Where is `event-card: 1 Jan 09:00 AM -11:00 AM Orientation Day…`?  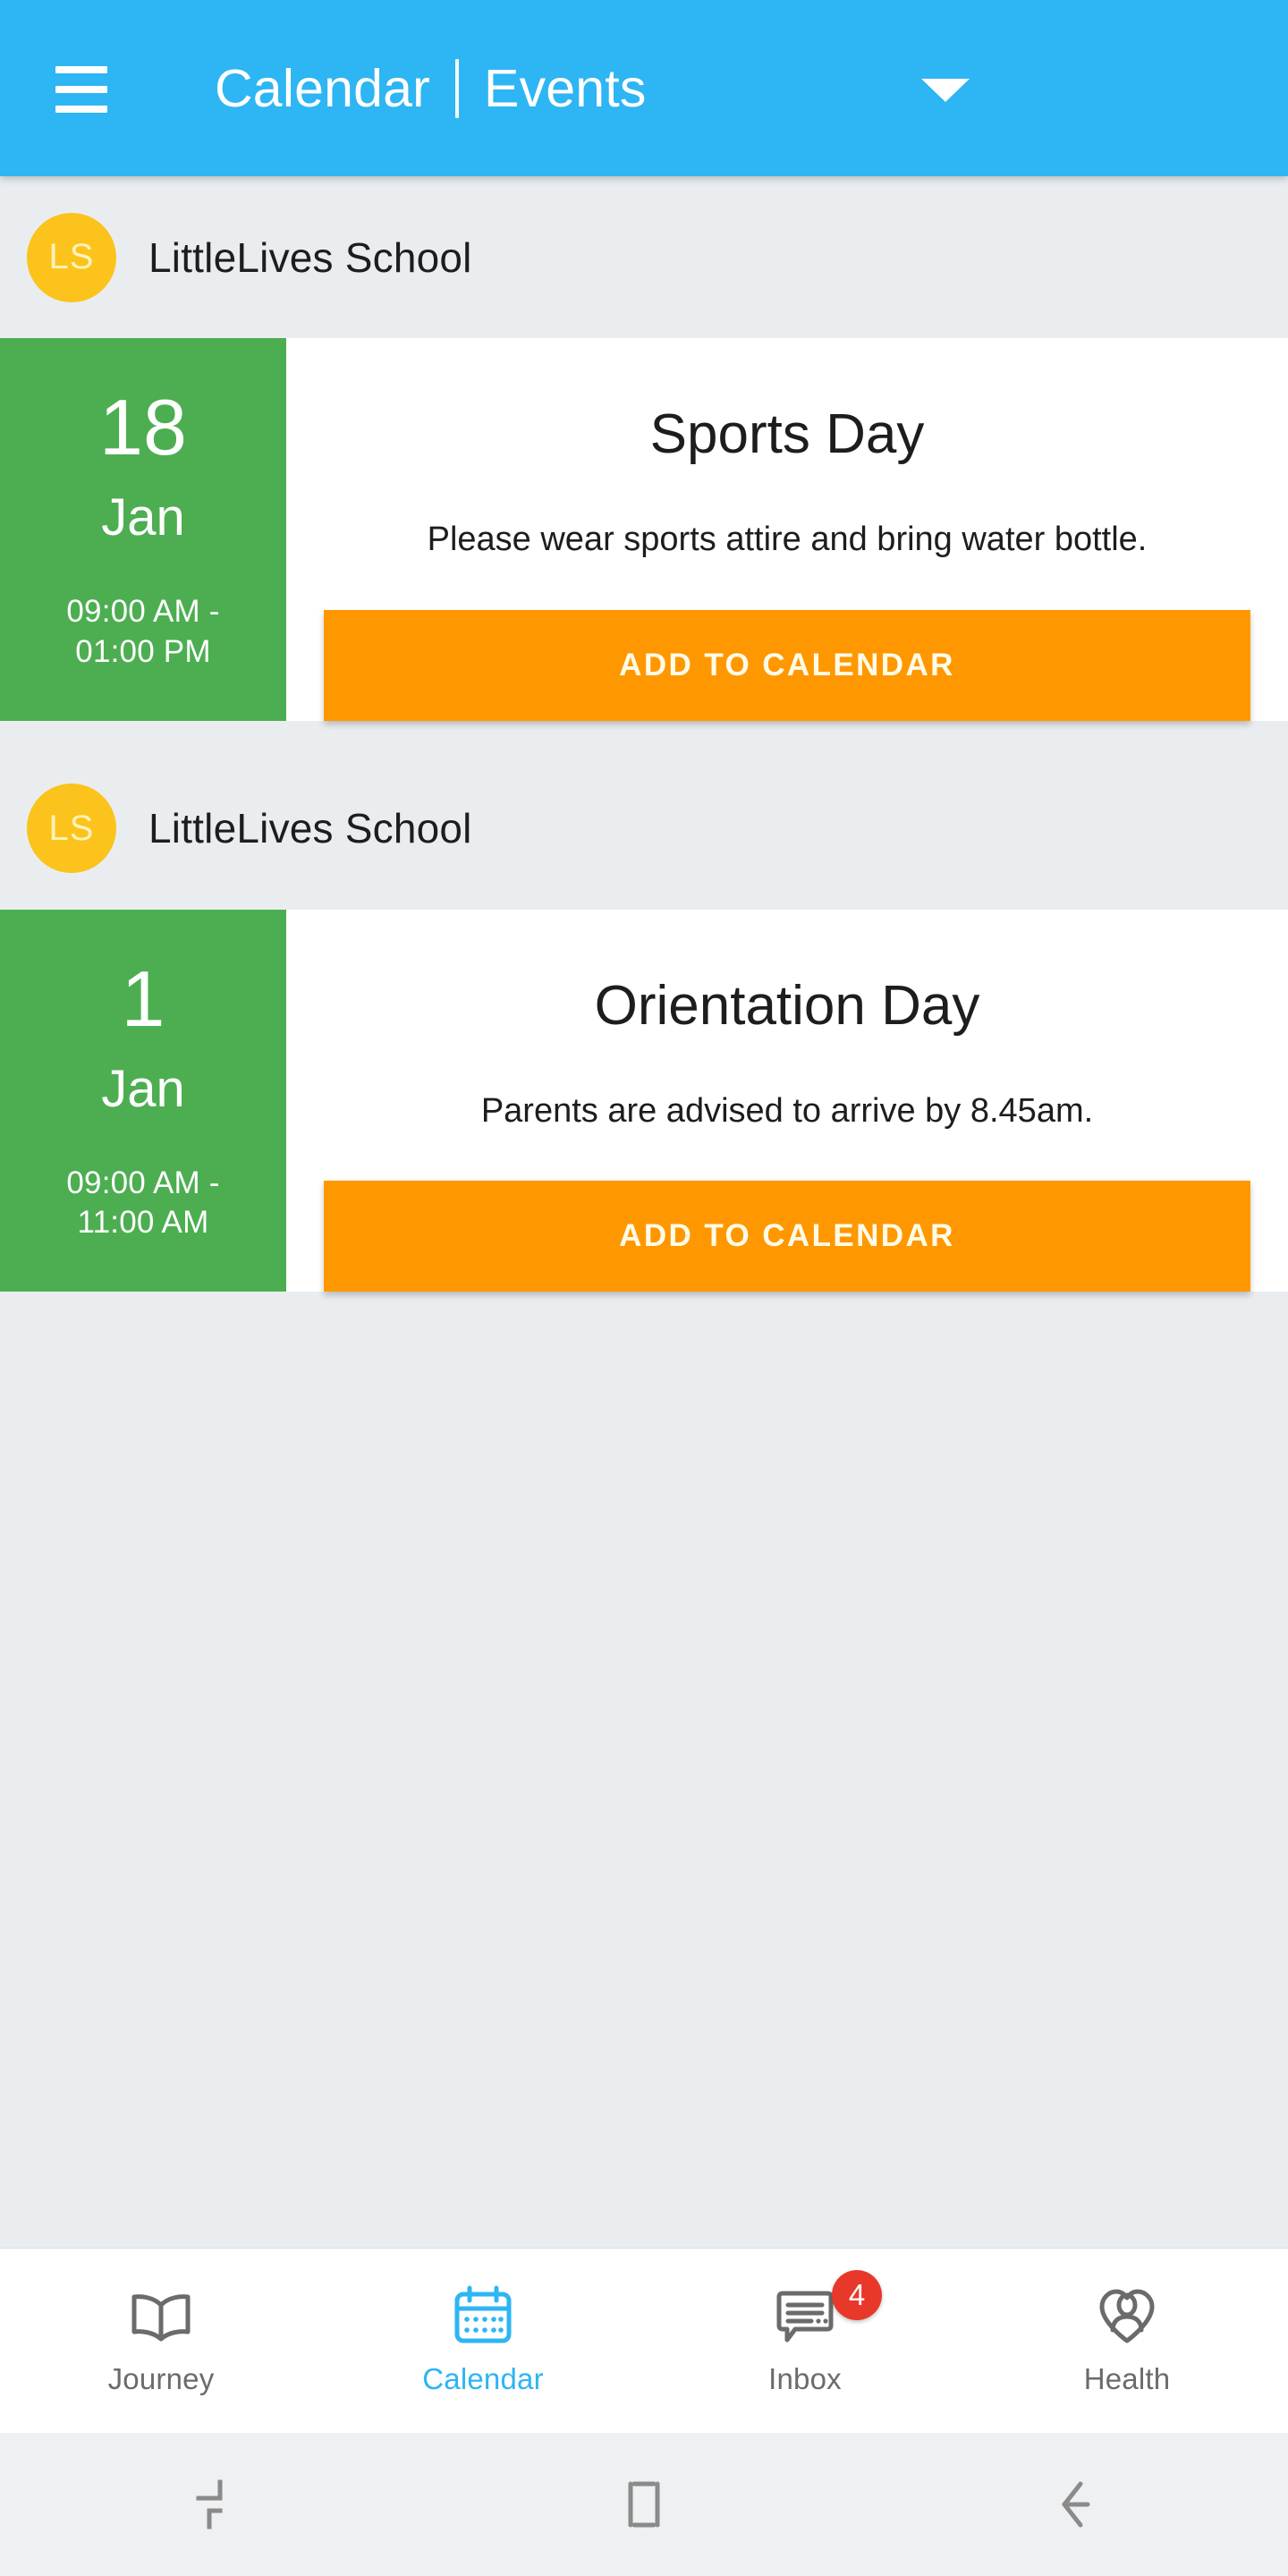
event-card: 1 Jan 09:00 AM -11:00 AM Orientation Day… is located at coordinates (644, 1100).